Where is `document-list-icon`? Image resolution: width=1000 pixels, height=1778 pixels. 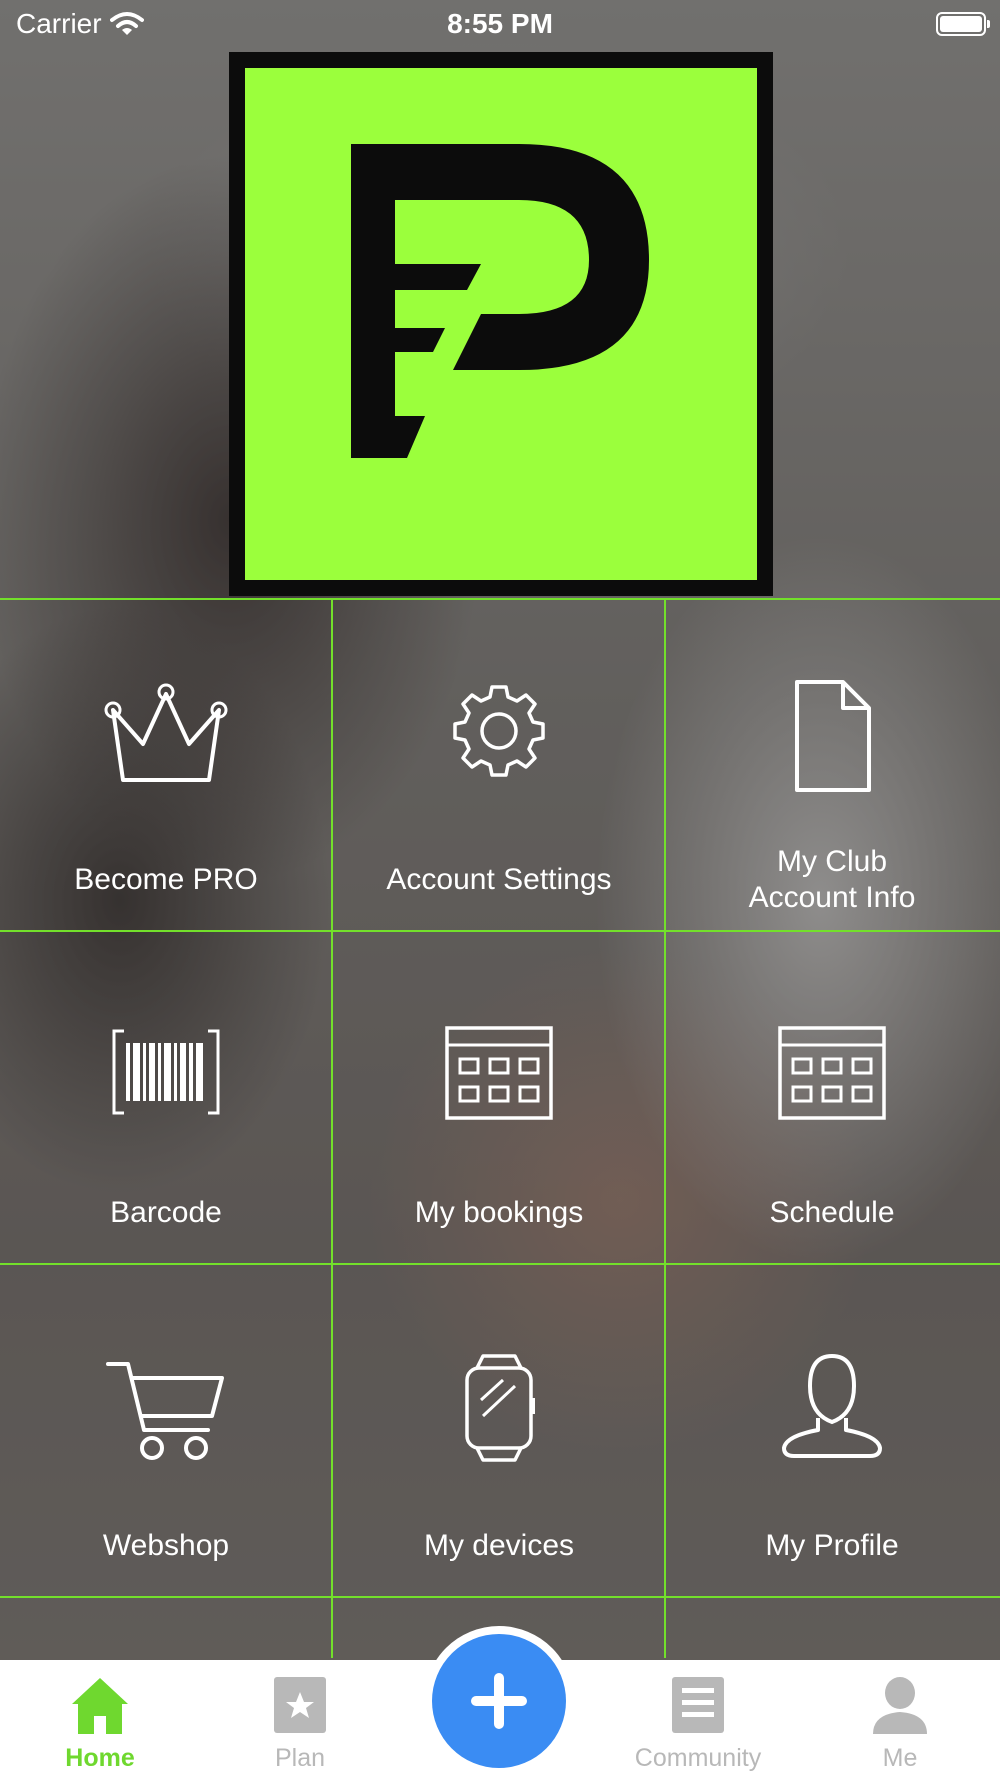 document-list-icon is located at coordinates (698, 1705).